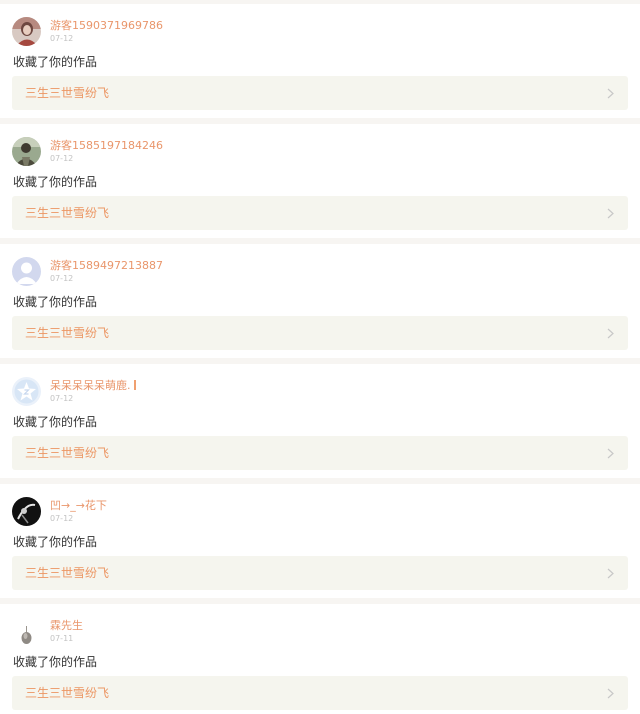  Describe the element at coordinates (26, 391) in the screenshot. I see `star-badge-avatar-icon` at that location.